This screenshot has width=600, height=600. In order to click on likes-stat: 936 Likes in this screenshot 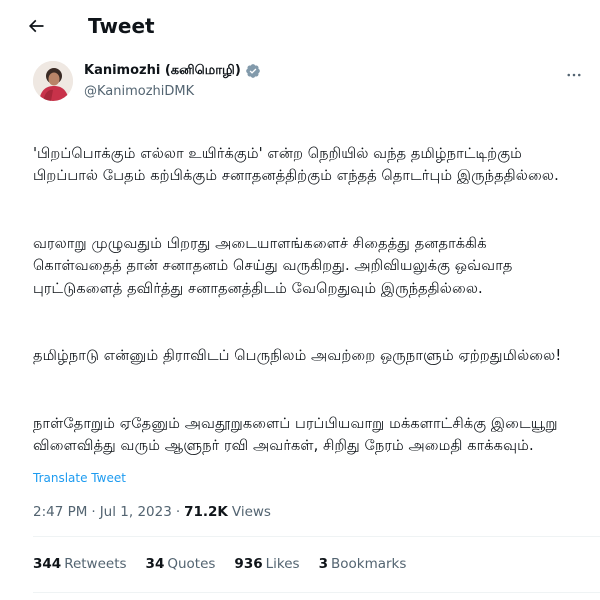, I will do `click(266, 564)`.